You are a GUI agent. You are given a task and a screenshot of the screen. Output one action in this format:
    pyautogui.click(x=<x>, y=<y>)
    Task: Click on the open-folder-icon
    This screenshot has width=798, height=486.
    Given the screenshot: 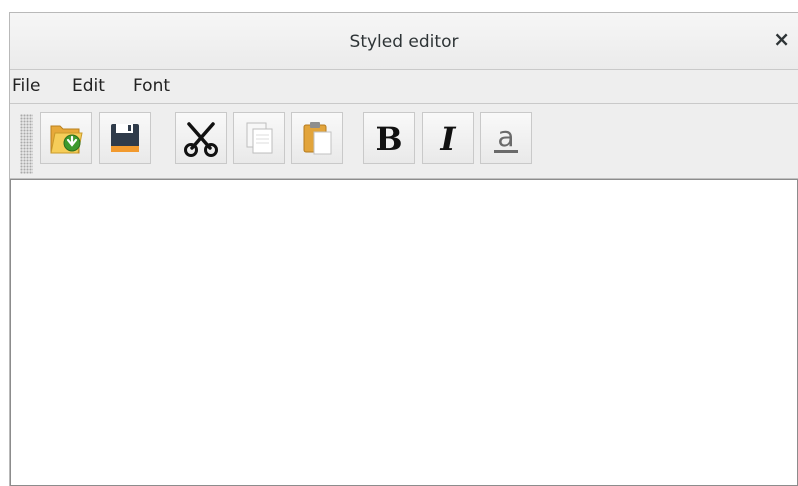 What is the action you would take?
    pyautogui.click(x=66, y=139)
    